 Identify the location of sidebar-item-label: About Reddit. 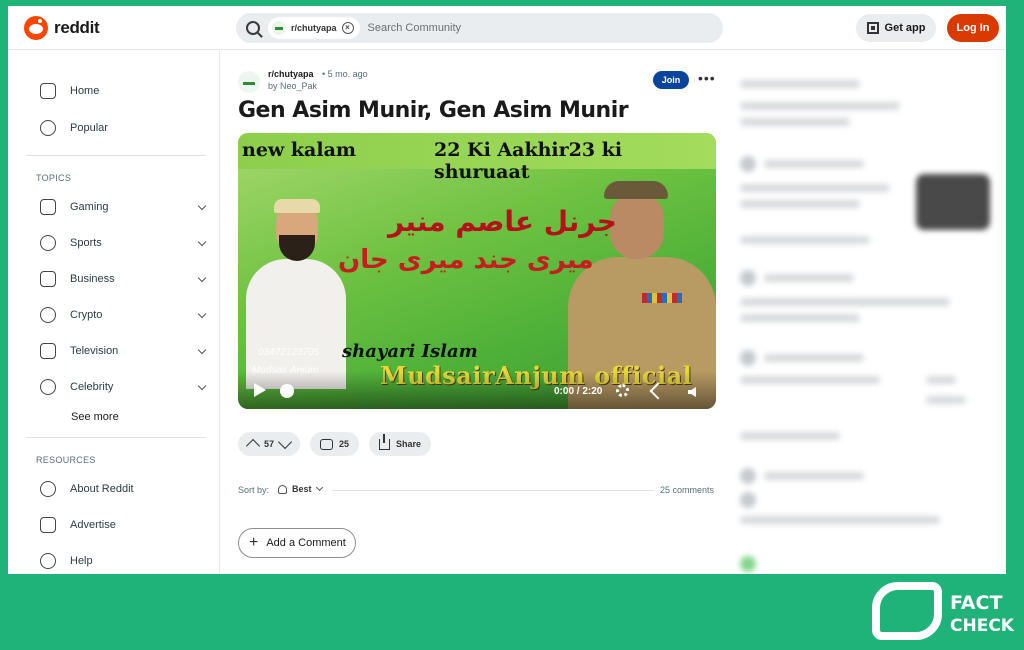
(102, 489).